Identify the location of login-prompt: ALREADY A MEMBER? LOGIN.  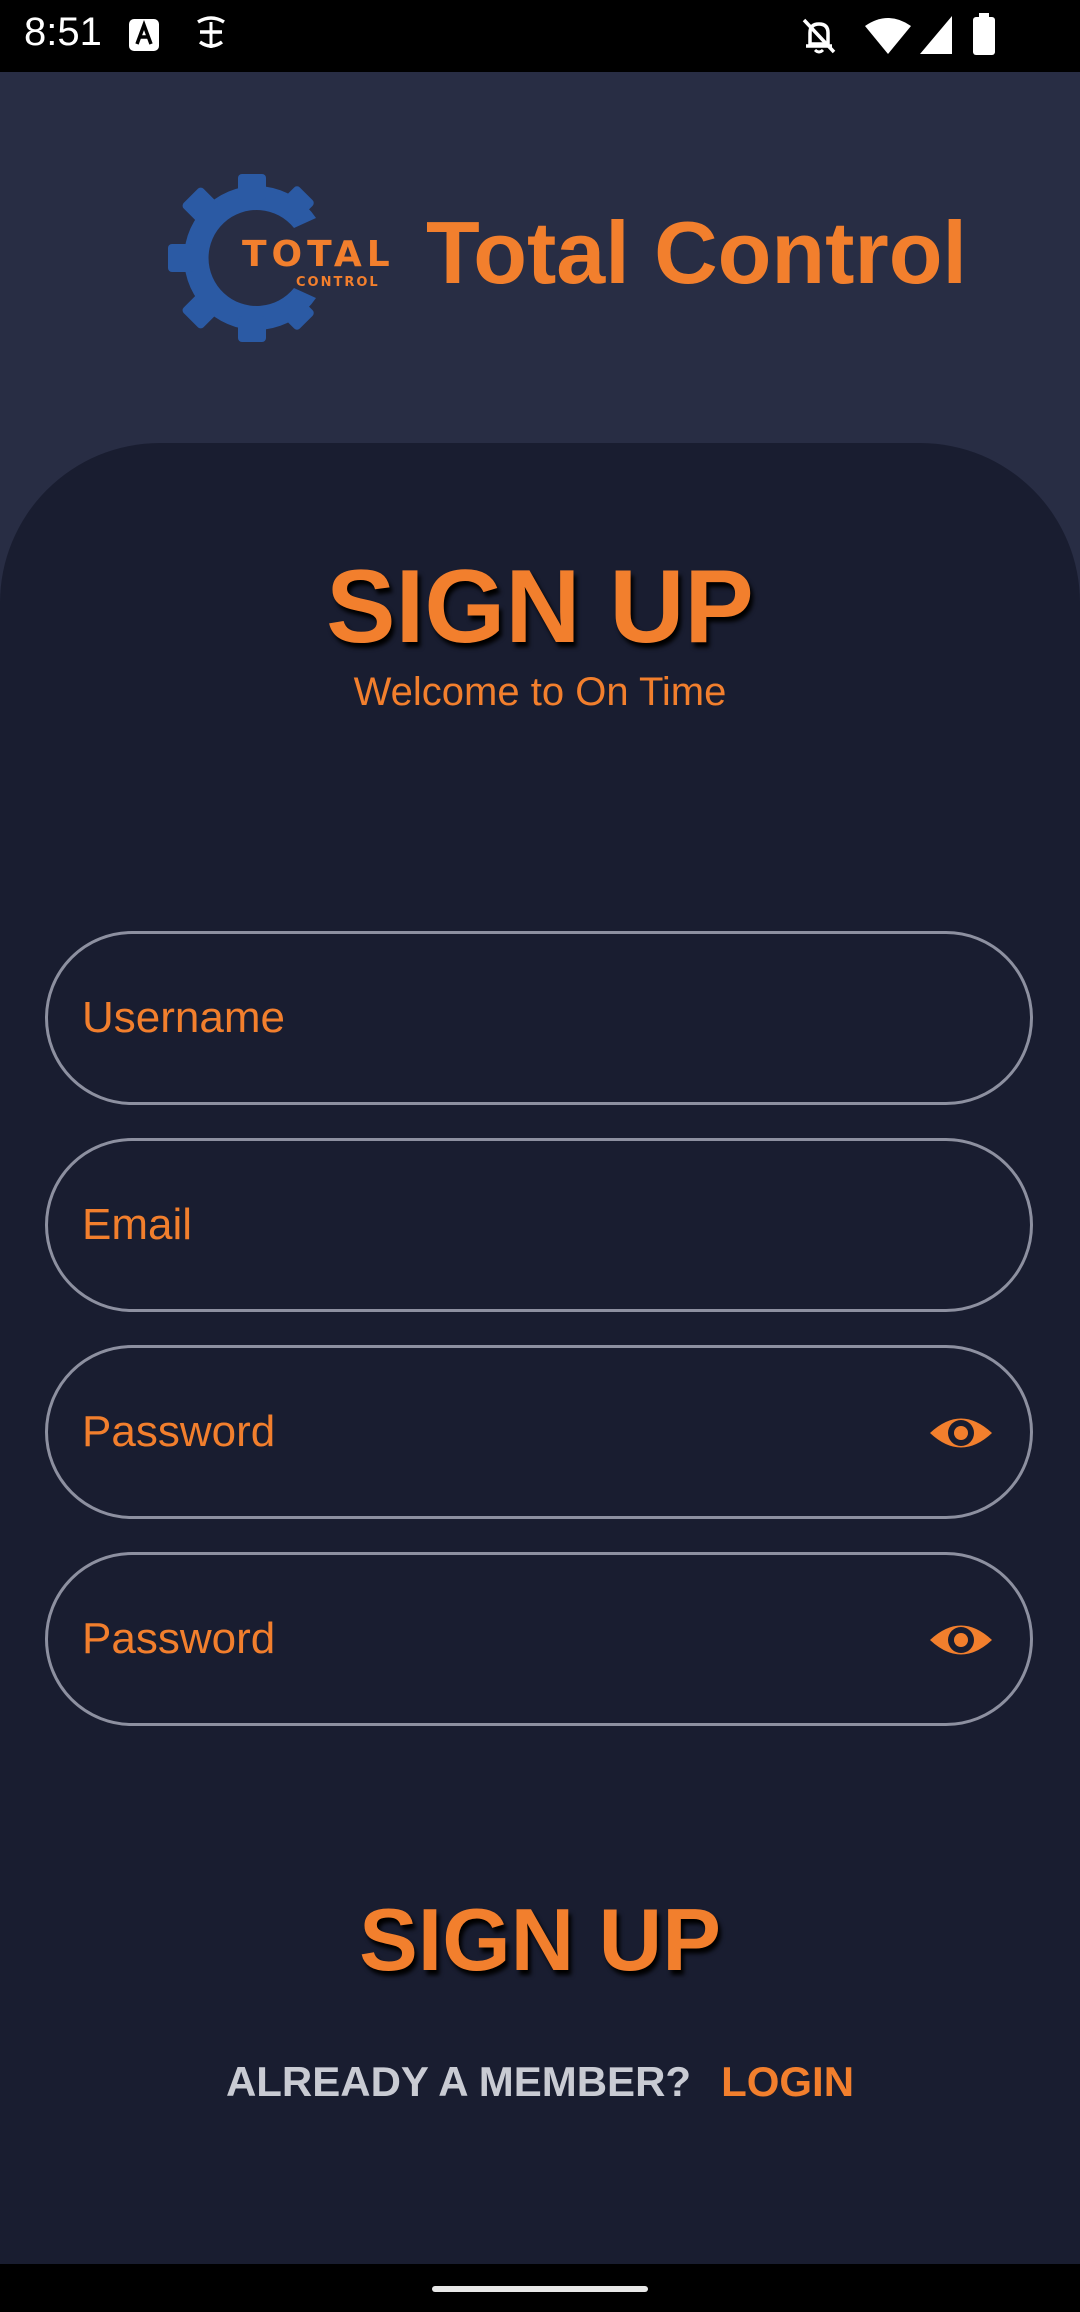
(540, 2082).